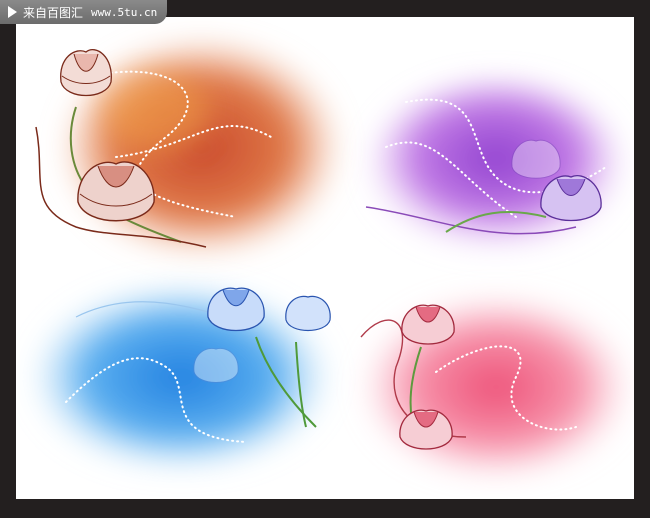 Image resolution: width=650 pixels, height=518 pixels. What do you see at coordinates (493, 167) in the screenshot?
I see `purple-panel` at bounding box center [493, 167].